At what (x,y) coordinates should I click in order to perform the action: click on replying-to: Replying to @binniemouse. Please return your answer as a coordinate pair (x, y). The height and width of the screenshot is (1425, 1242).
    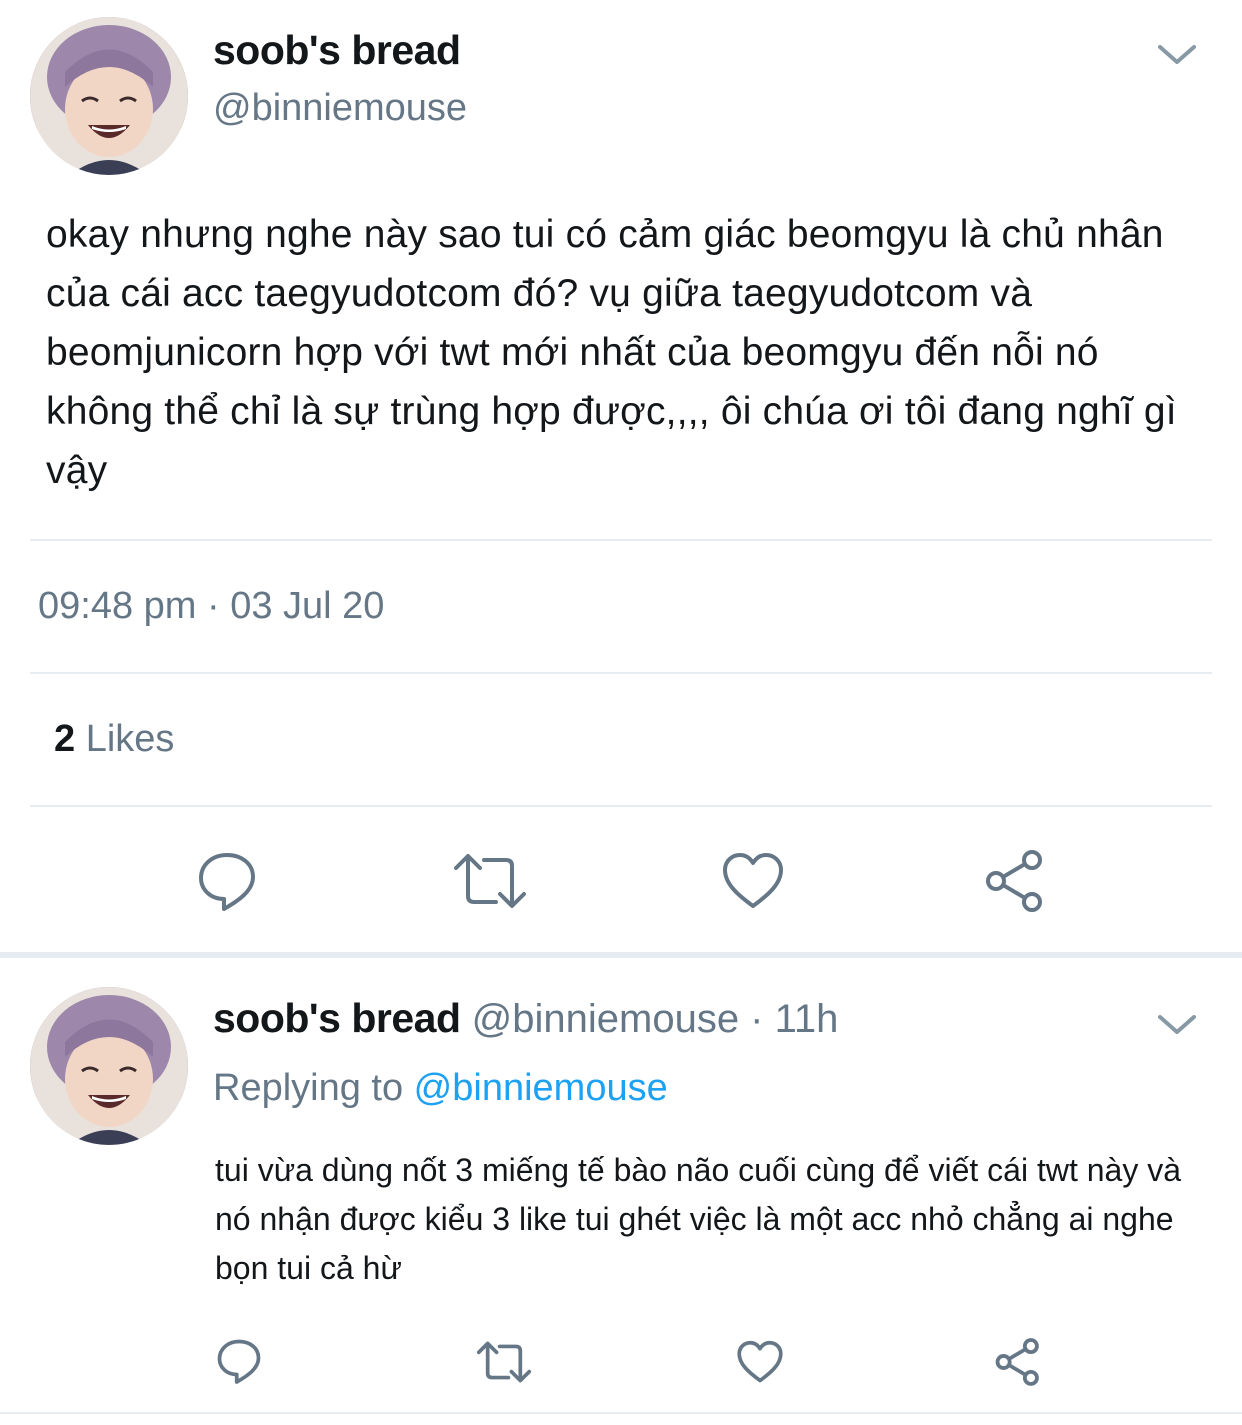
    Looking at the image, I should click on (440, 1088).